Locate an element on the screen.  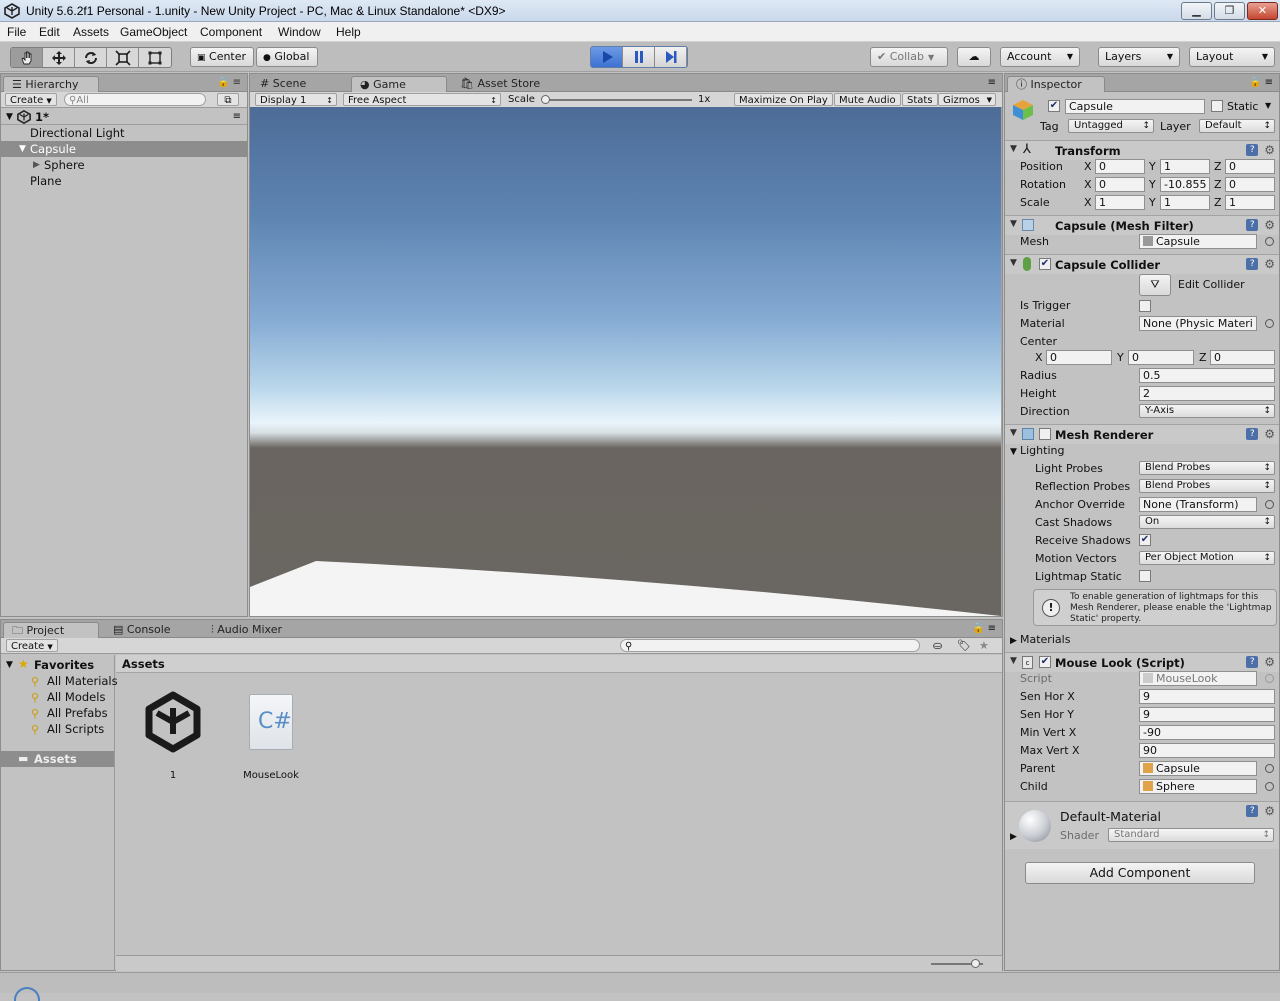
pivot-global-toggle: ● Global is located at coordinates (287, 57).